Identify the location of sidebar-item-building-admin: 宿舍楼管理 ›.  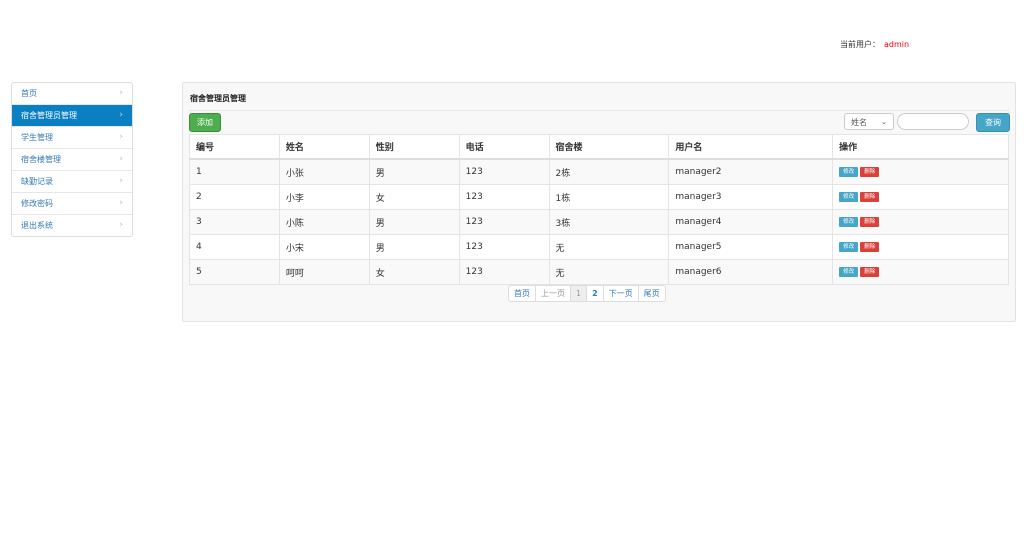
(72, 159).